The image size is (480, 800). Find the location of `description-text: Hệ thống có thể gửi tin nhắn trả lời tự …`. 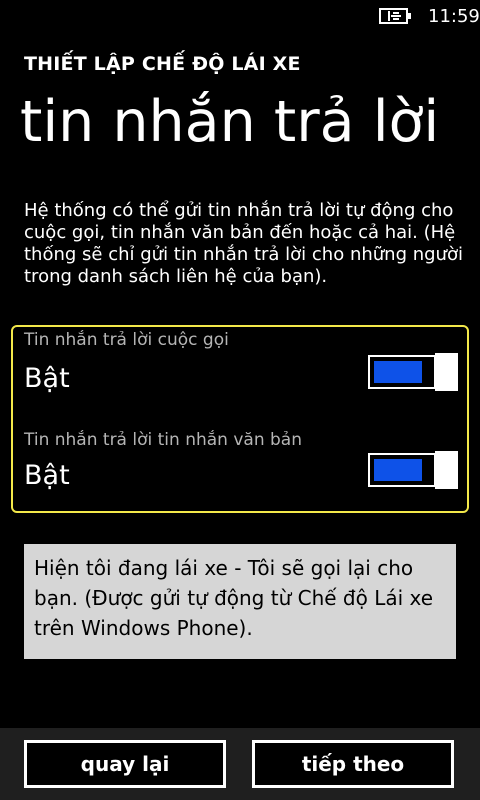

description-text: Hệ thống có thể gửi tin nhắn trả lời tự … is located at coordinates (243, 243).